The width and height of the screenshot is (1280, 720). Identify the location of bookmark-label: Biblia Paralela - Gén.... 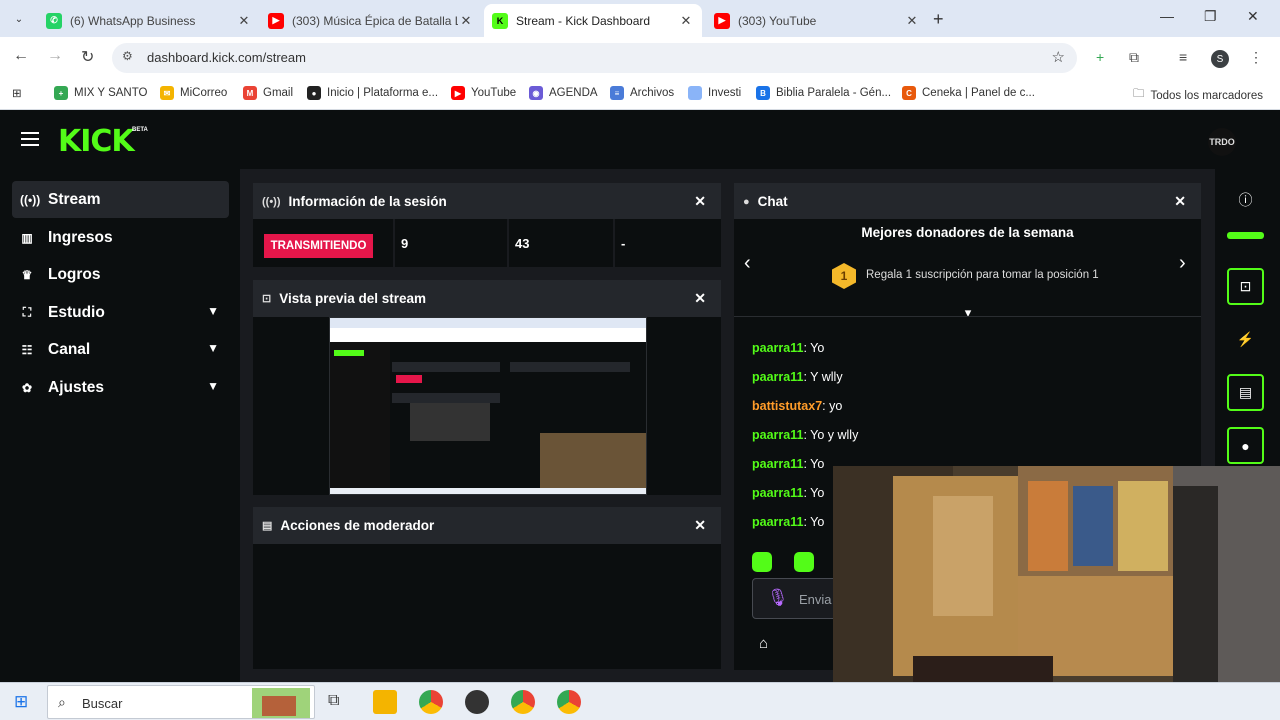
(834, 93).